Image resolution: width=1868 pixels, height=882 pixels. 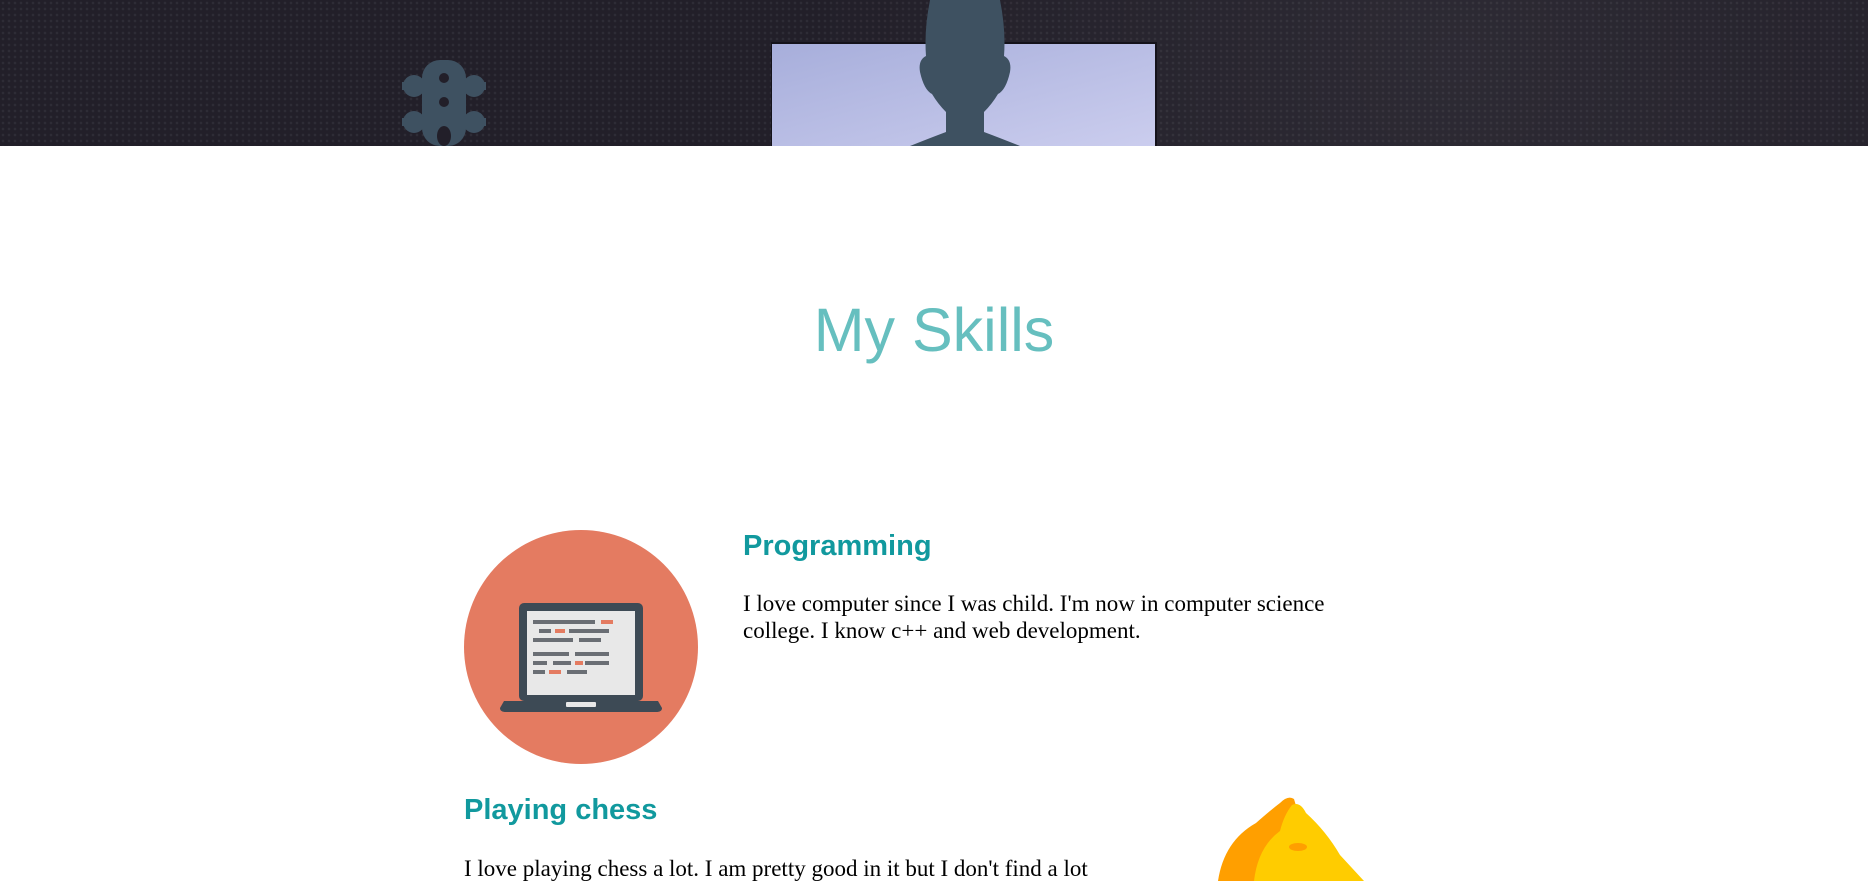 I want to click on programming-heading: Programming, so click(x=837, y=546).